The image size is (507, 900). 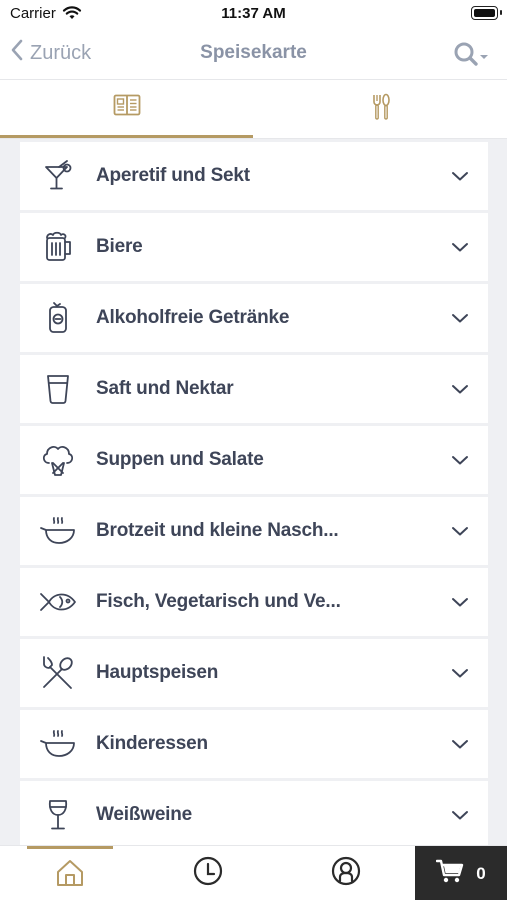 I want to click on category-label: Aperetif und Sekt, so click(x=173, y=175).